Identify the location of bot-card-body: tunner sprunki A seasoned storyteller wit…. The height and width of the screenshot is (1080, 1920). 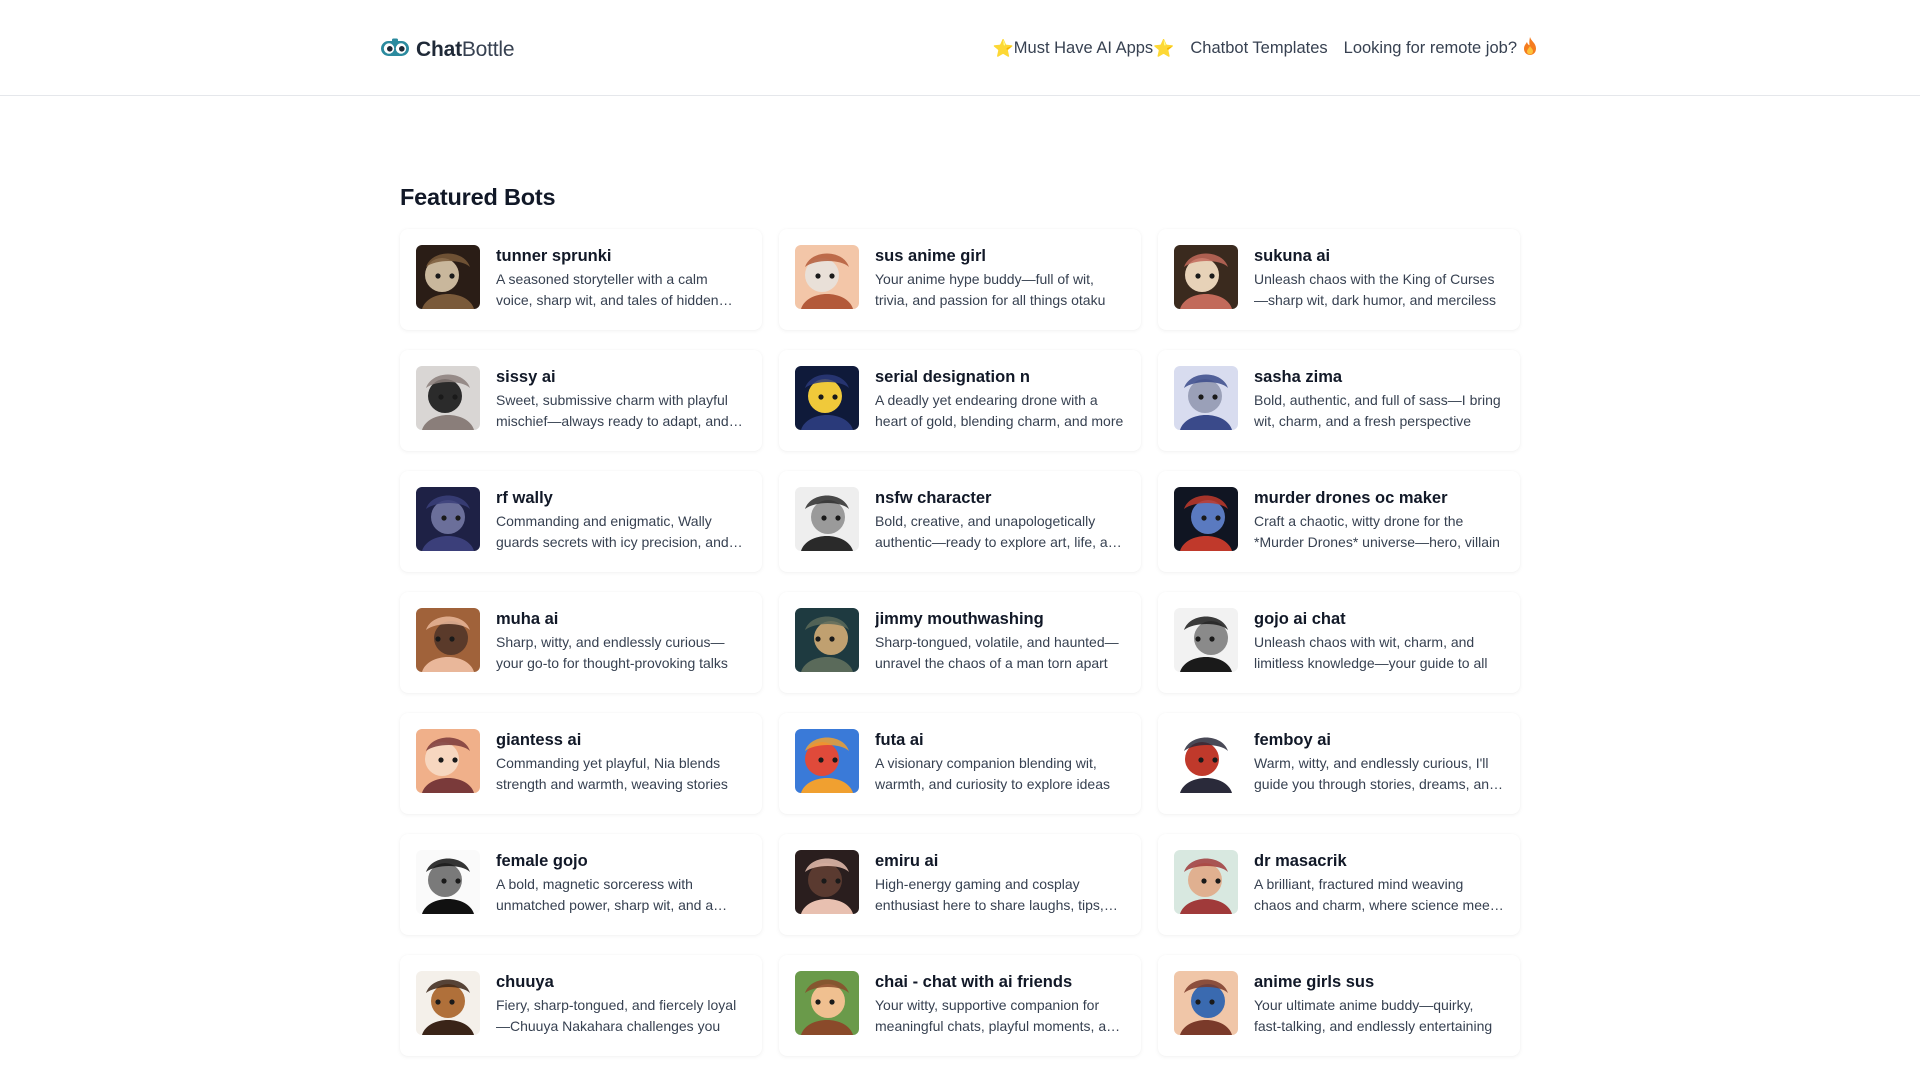
(621, 278).